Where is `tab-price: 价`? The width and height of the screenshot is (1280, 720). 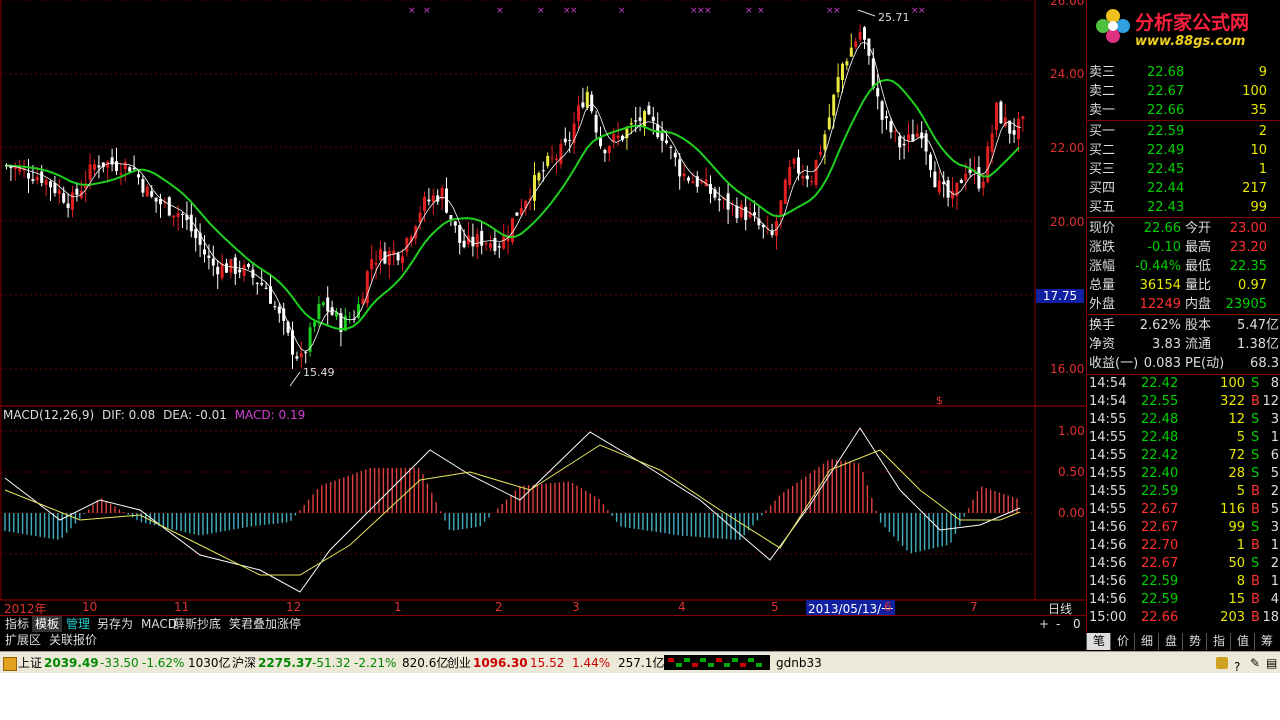
tab-price: 价 is located at coordinates (1122, 641).